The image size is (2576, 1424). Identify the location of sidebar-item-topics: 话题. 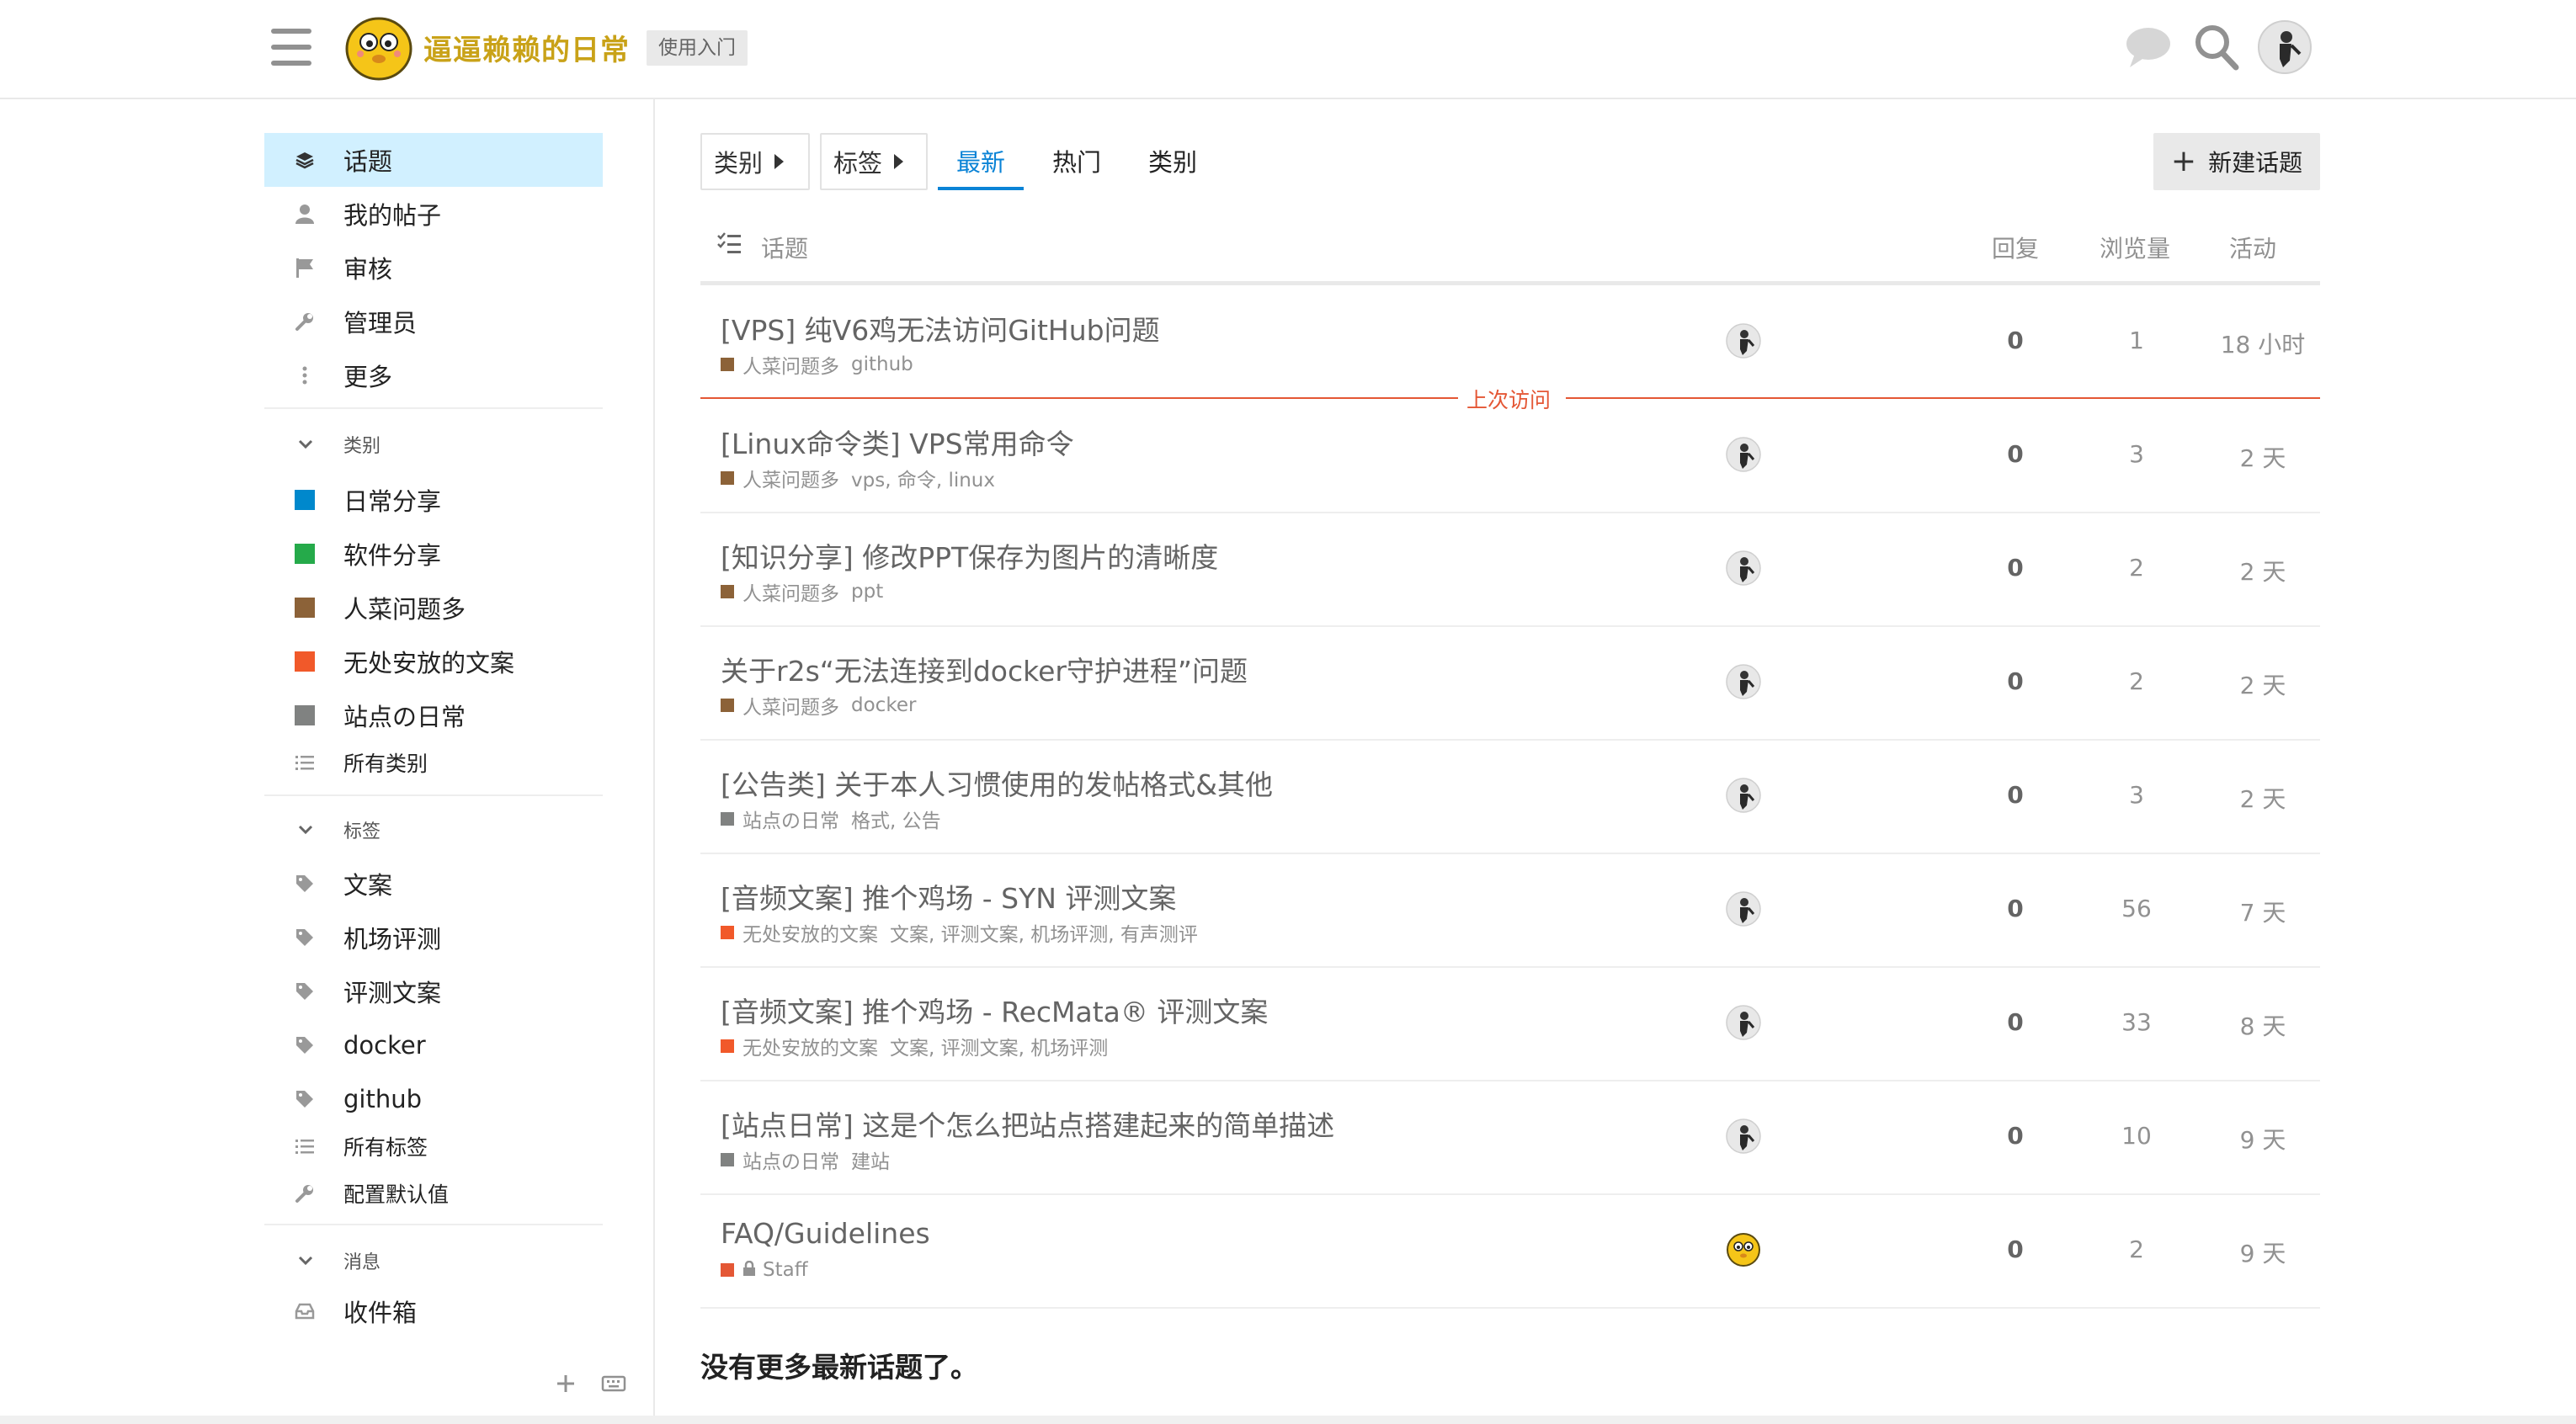
(434, 160).